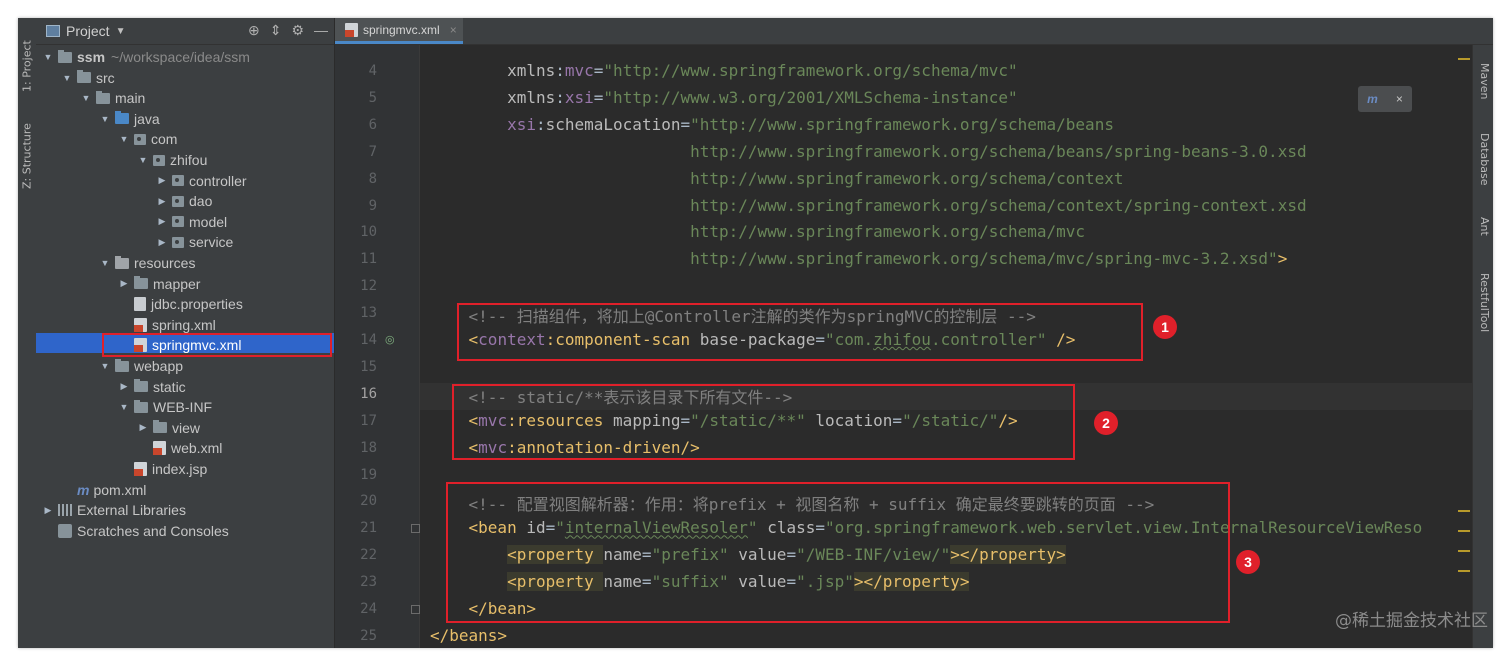  Describe the element at coordinates (103, 490) in the screenshot. I see `tree-item: m pom.xml` at that location.